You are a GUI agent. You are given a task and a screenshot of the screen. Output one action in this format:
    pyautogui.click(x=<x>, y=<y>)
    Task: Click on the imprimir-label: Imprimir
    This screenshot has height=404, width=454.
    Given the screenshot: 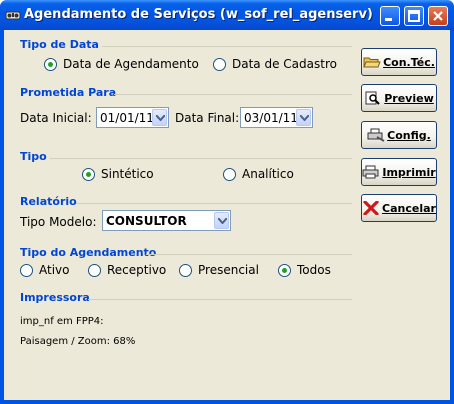 What is the action you would take?
    pyautogui.click(x=409, y=172)
    